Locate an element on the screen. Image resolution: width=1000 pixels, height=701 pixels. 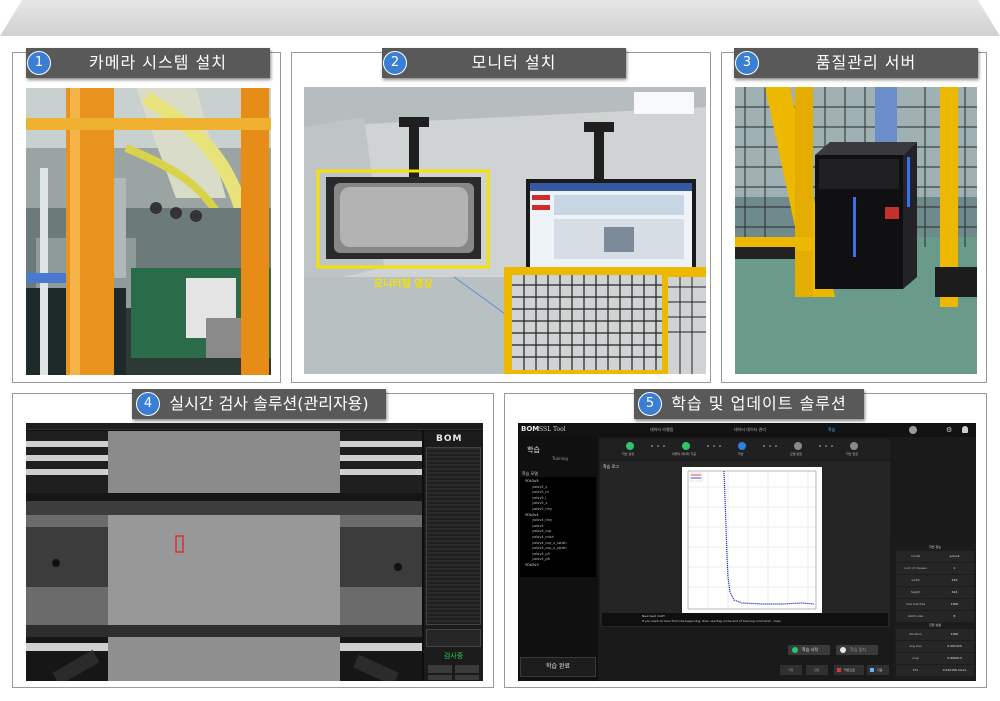
info-row-key: model is located at coordinates (915, 556).